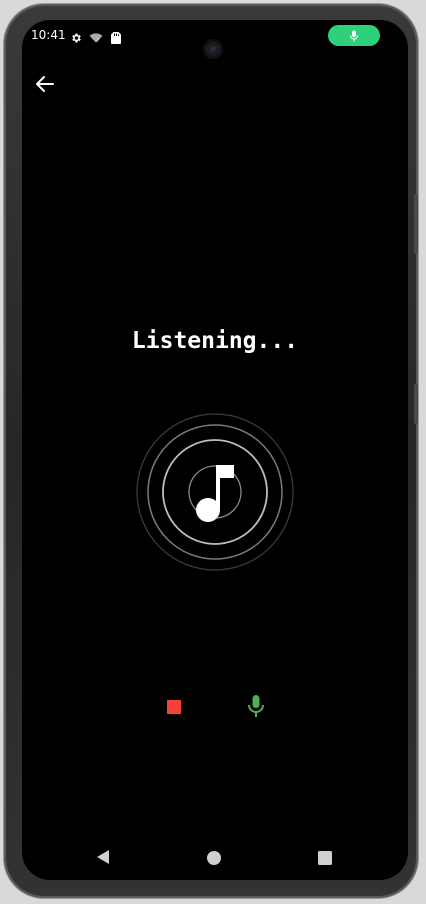 The width and height of the screenshot is (426, 904). I want to click on navigation-bar, so click(215, 857).